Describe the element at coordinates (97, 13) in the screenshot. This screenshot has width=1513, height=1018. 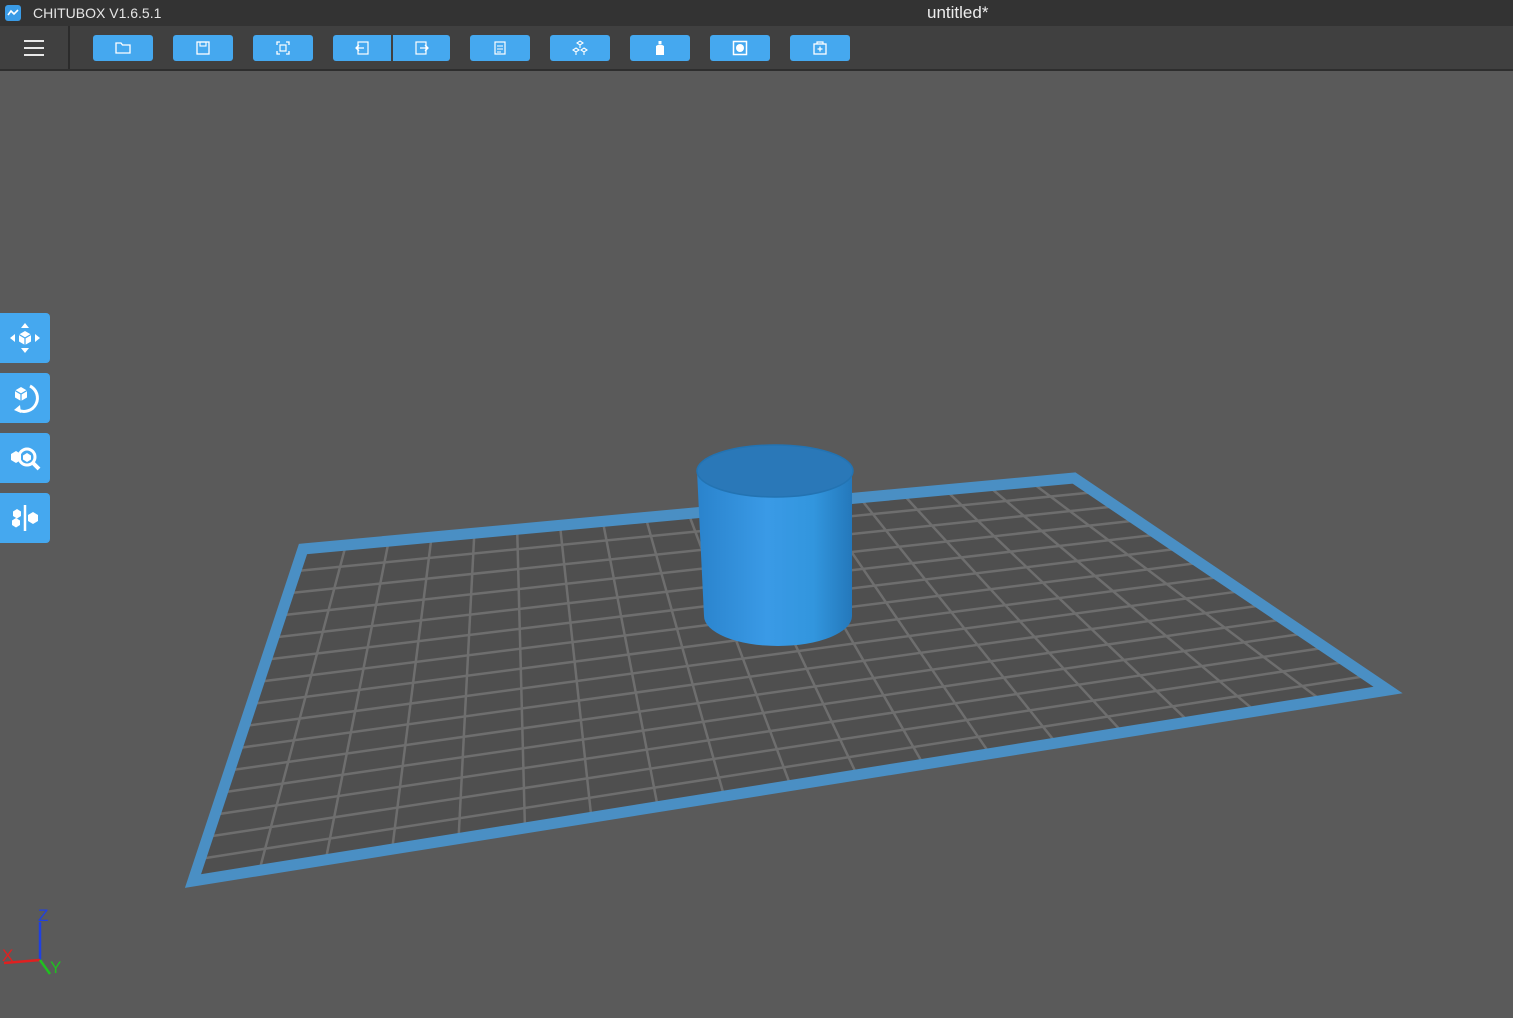
I see `app-name: CHITUBOX V1.6.5.1` at that location.